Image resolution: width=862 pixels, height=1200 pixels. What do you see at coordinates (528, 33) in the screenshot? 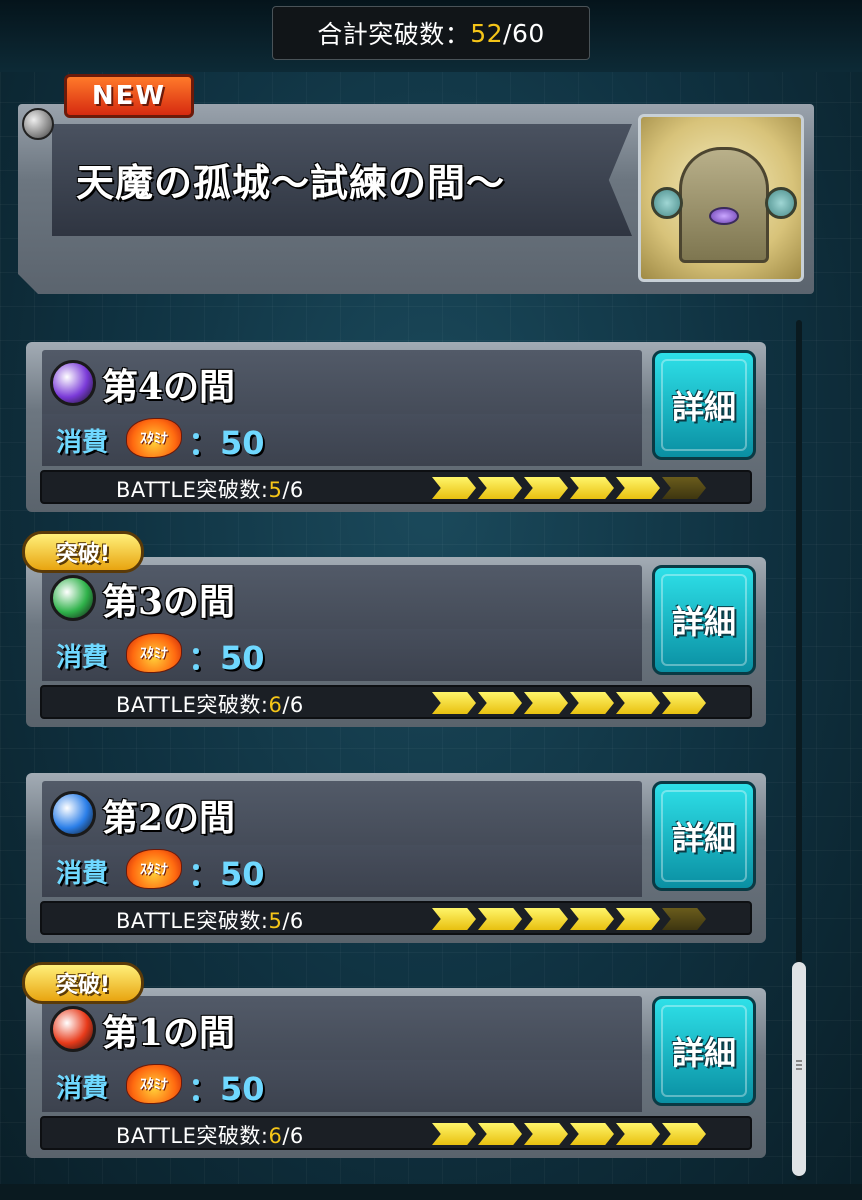
I see `total-max: 60` at bounding box center [528, 33].